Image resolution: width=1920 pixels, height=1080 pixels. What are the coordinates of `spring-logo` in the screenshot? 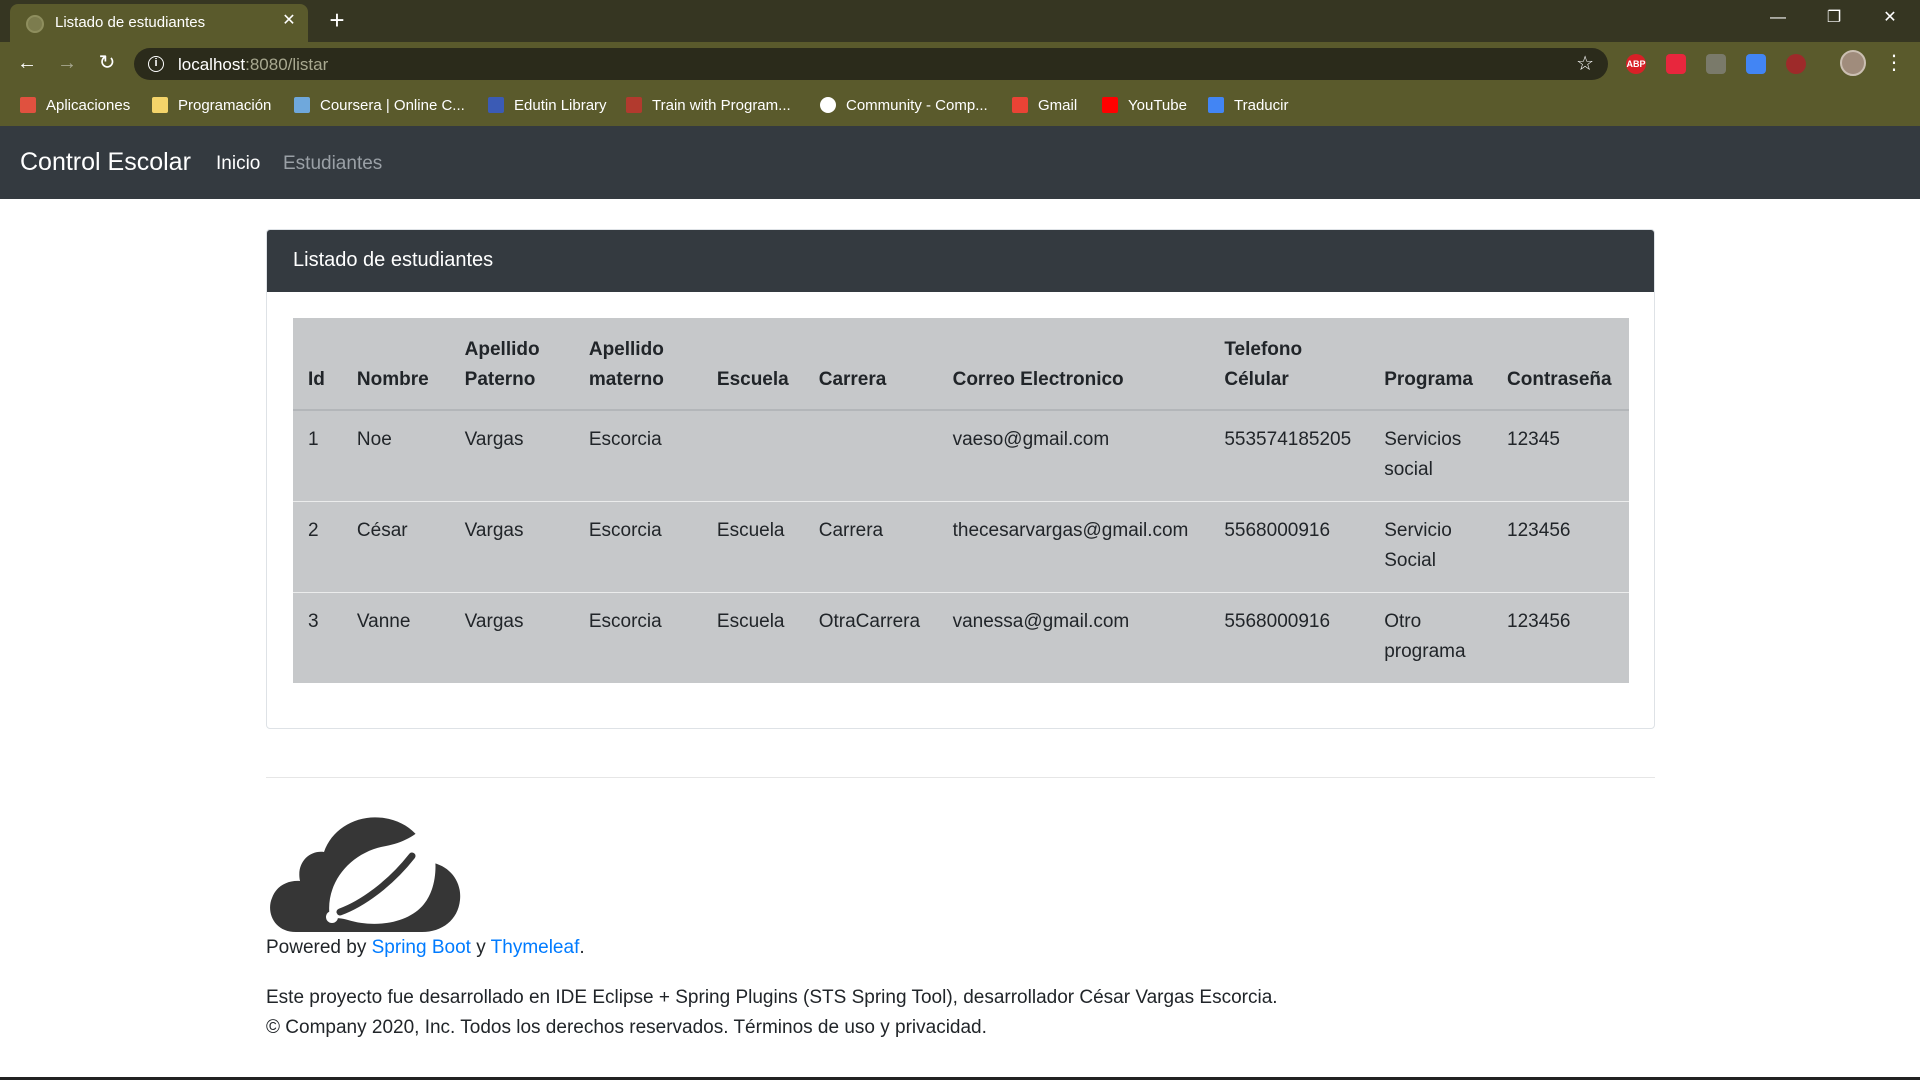 It's located at (365, 874).